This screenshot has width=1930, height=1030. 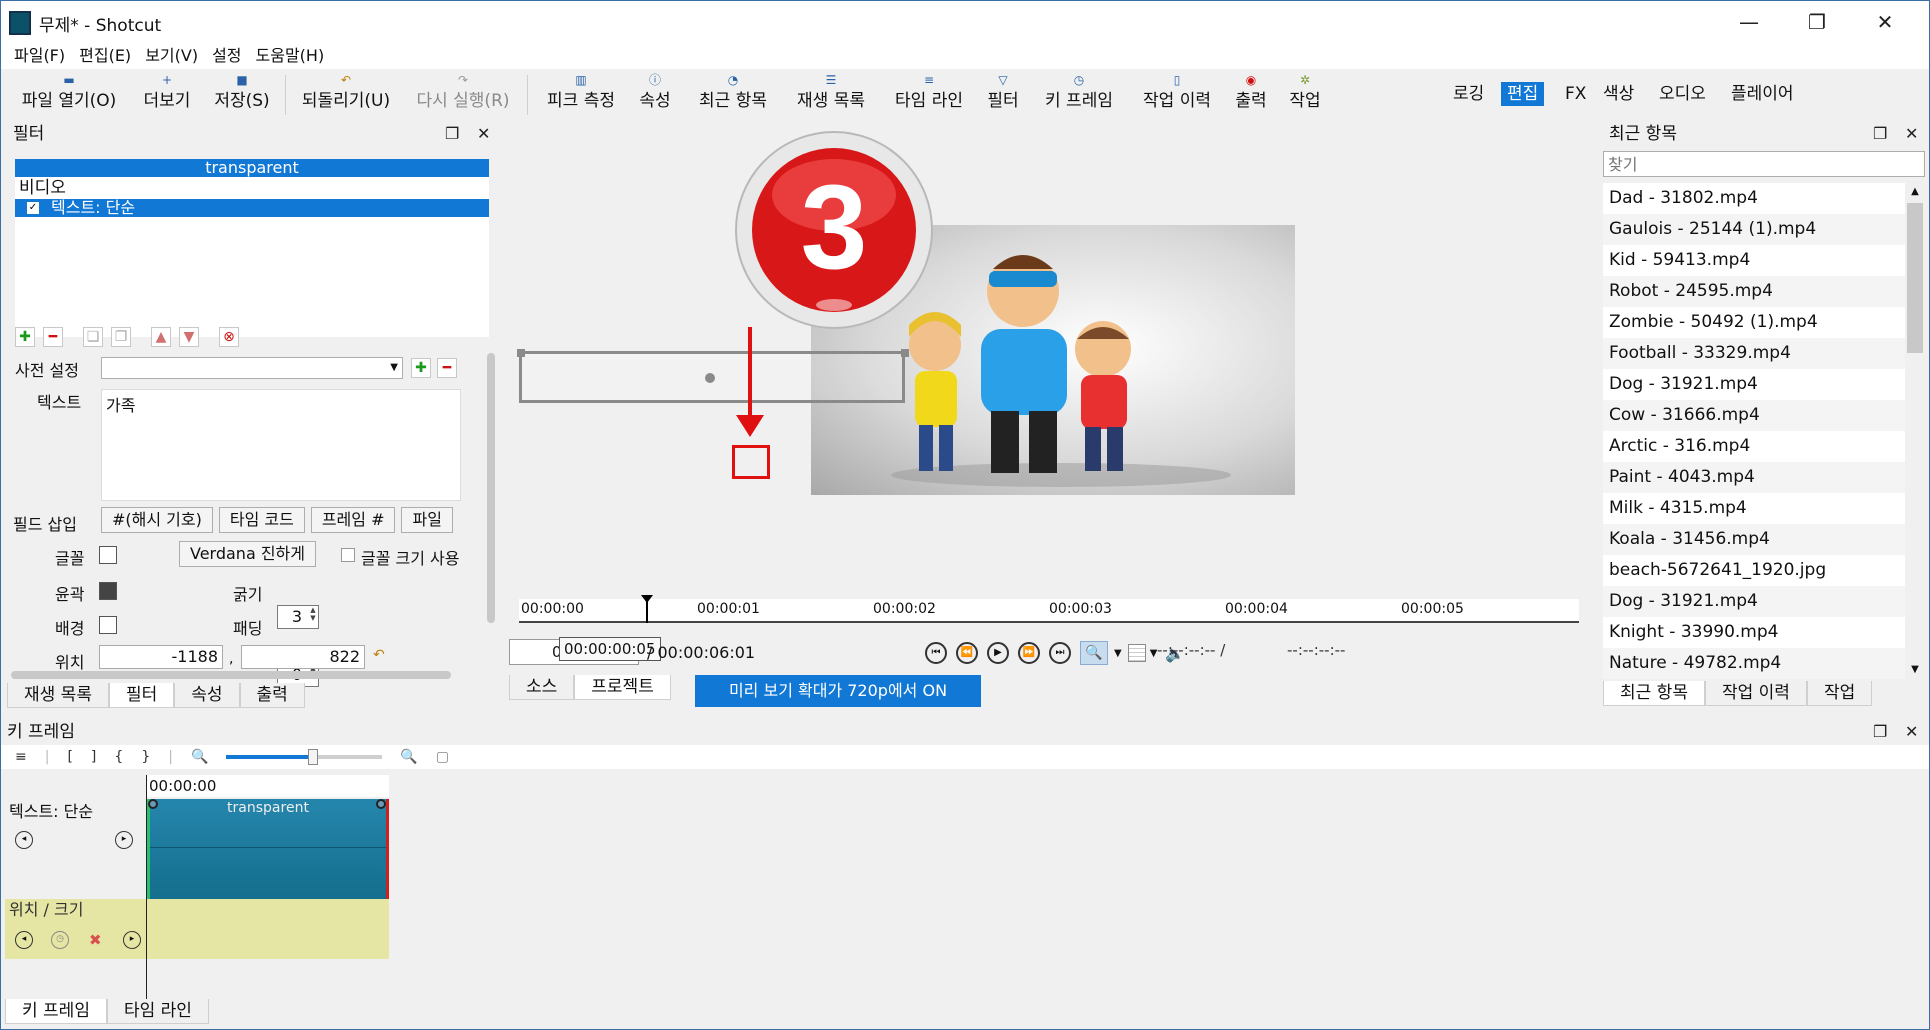 What do you see at coordinates (298, 617) in the screenshot?
I see `thickness-spinbox: 3` at bounding box center [298, 617].